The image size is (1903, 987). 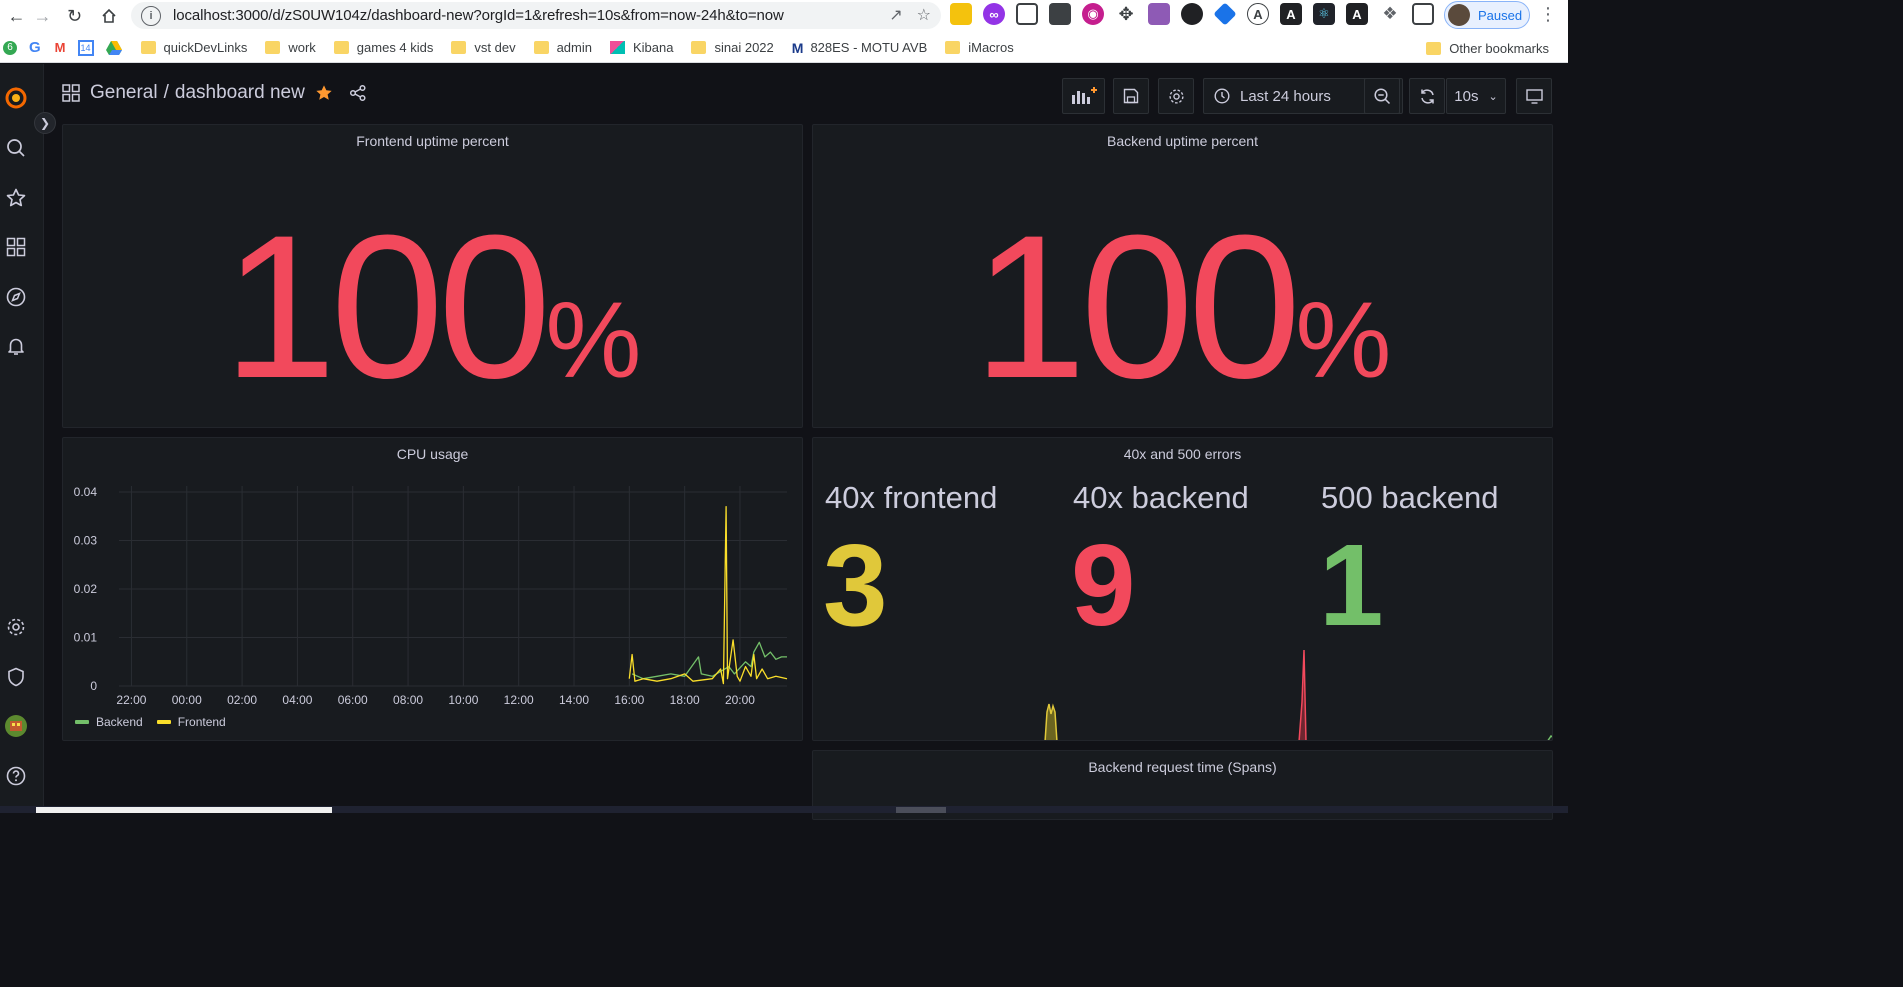 What do you see at coordinates (191, 722) in the screenshot?
I see `legend-item-frontend: Frontend` at bounding box center [191, 722].